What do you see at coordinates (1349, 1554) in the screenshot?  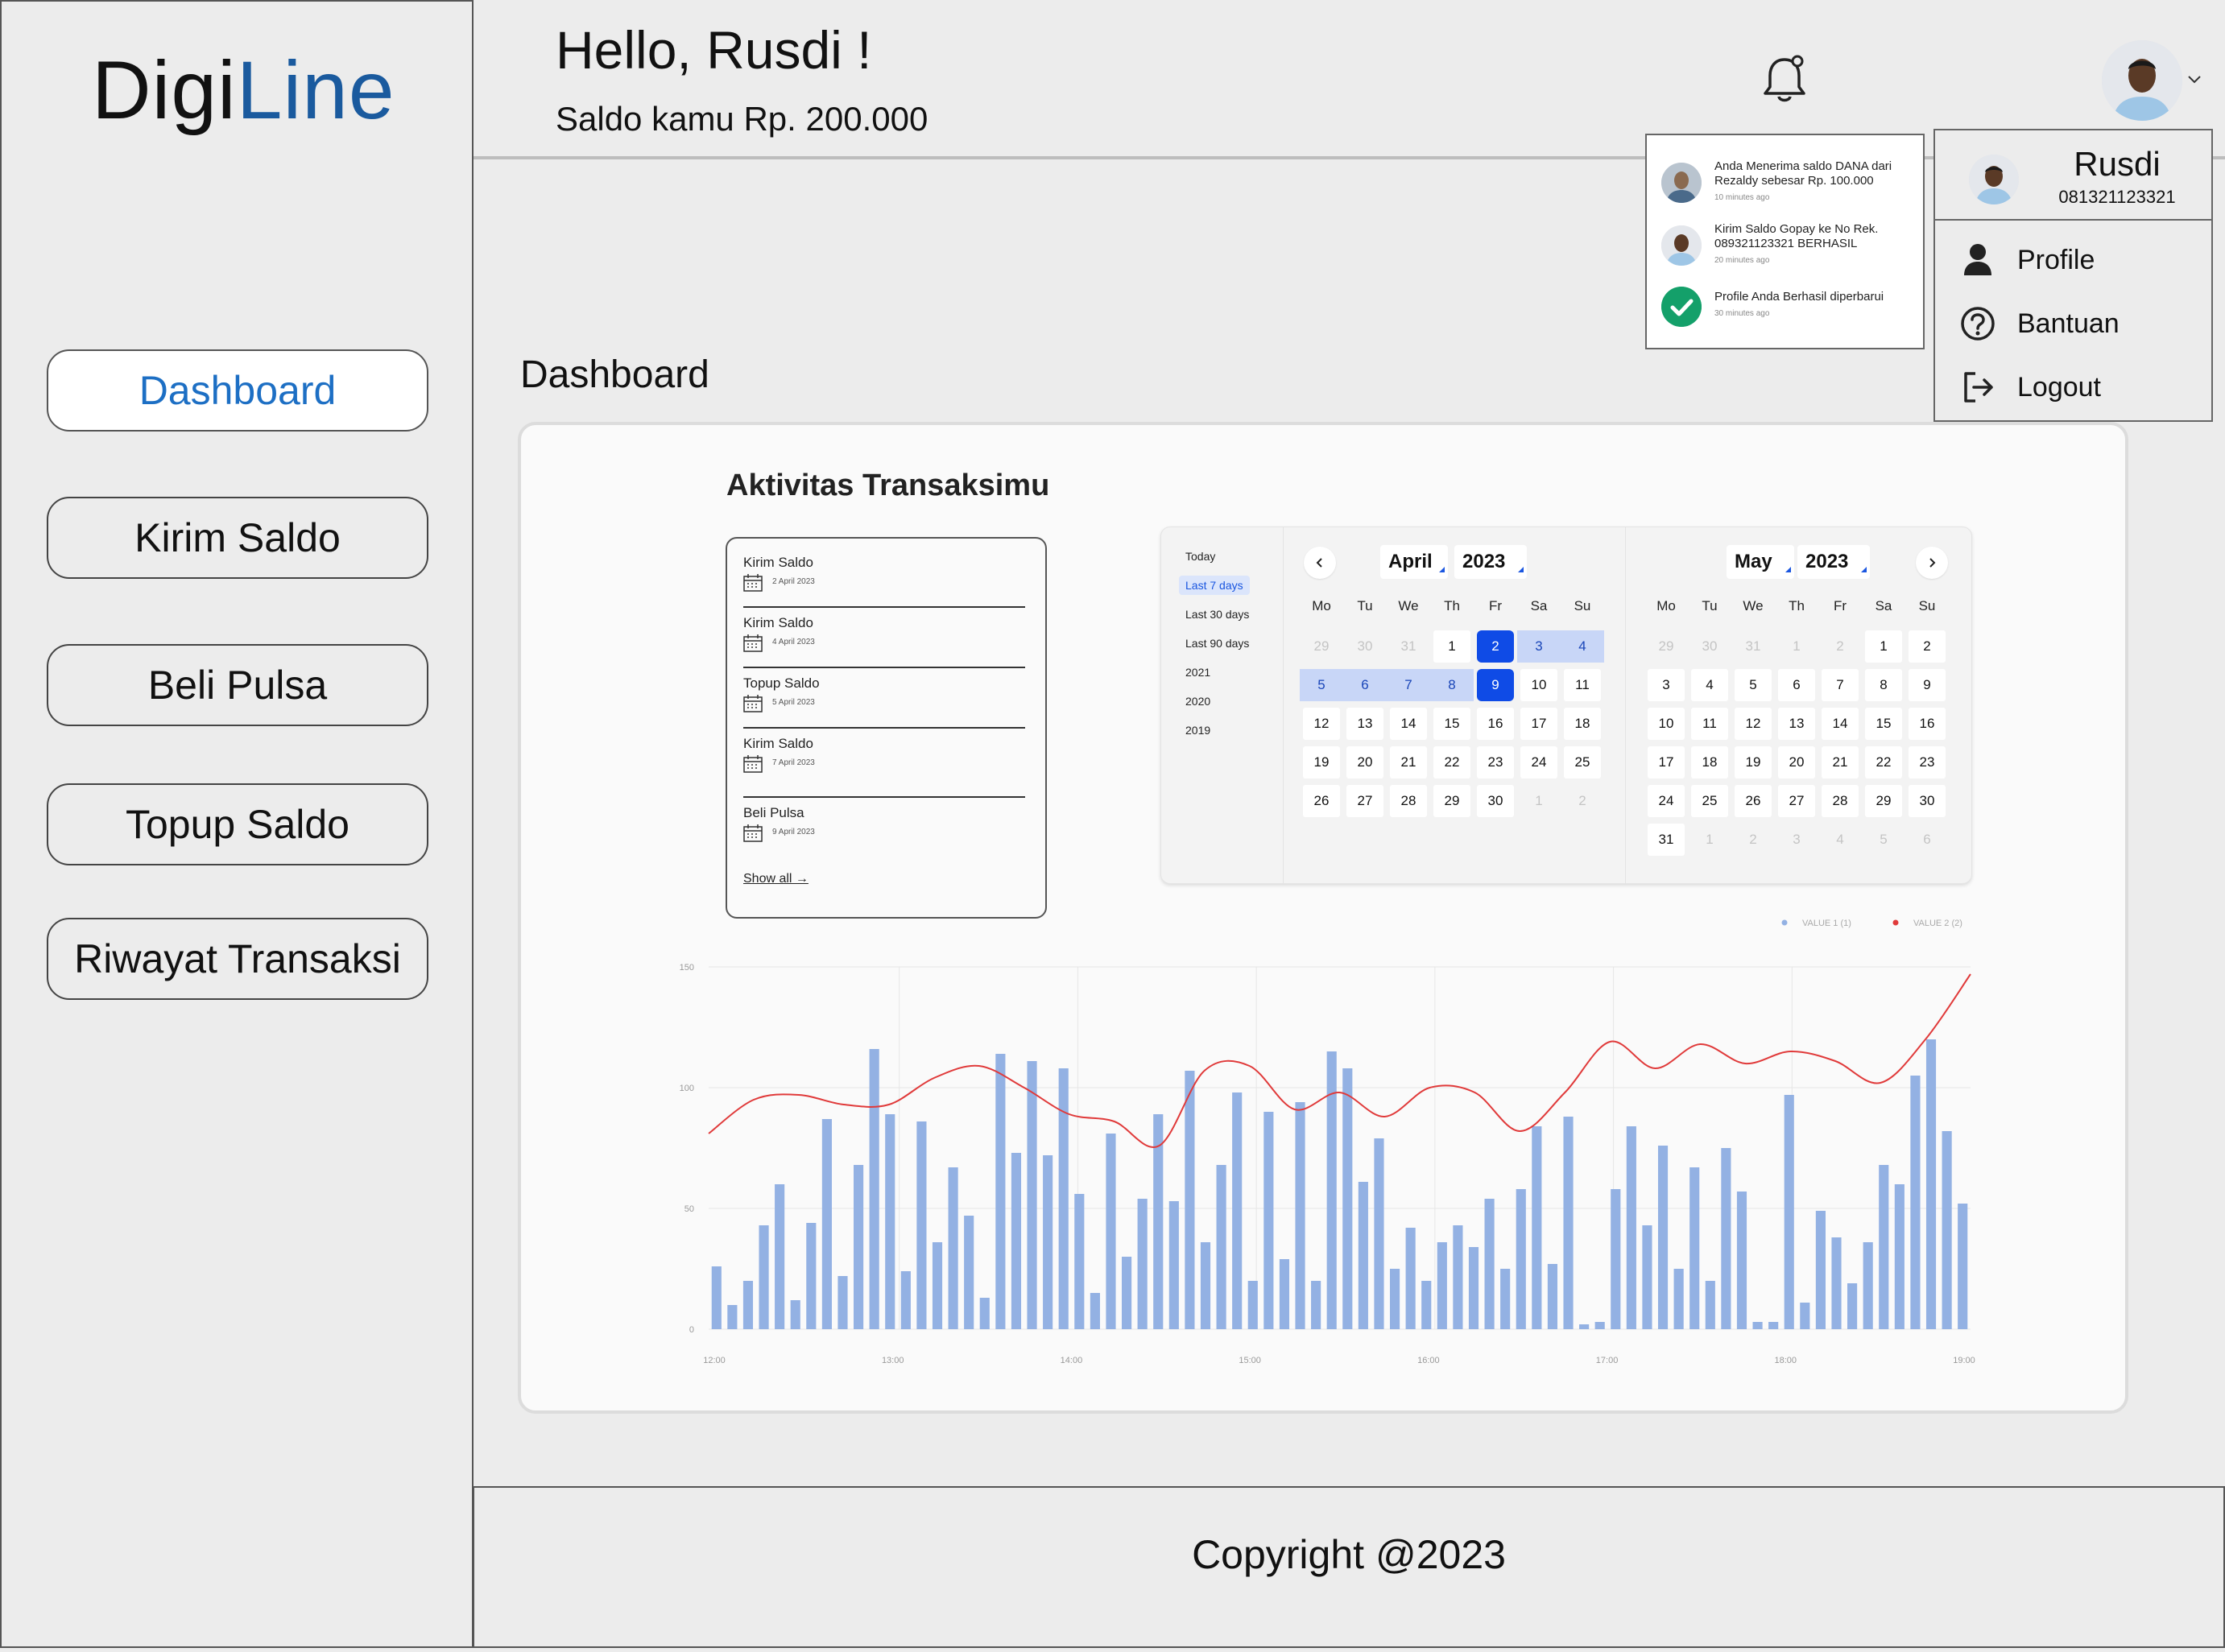 I see `copyright-text: Copyright @2023` at bounding box center [1349, 1554].